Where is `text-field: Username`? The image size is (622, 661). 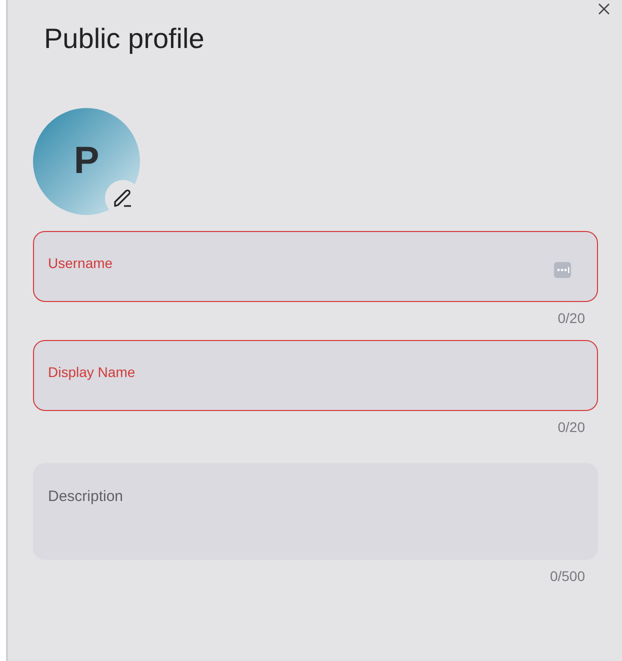
text-field: Username is located at coordinates (315, 266).